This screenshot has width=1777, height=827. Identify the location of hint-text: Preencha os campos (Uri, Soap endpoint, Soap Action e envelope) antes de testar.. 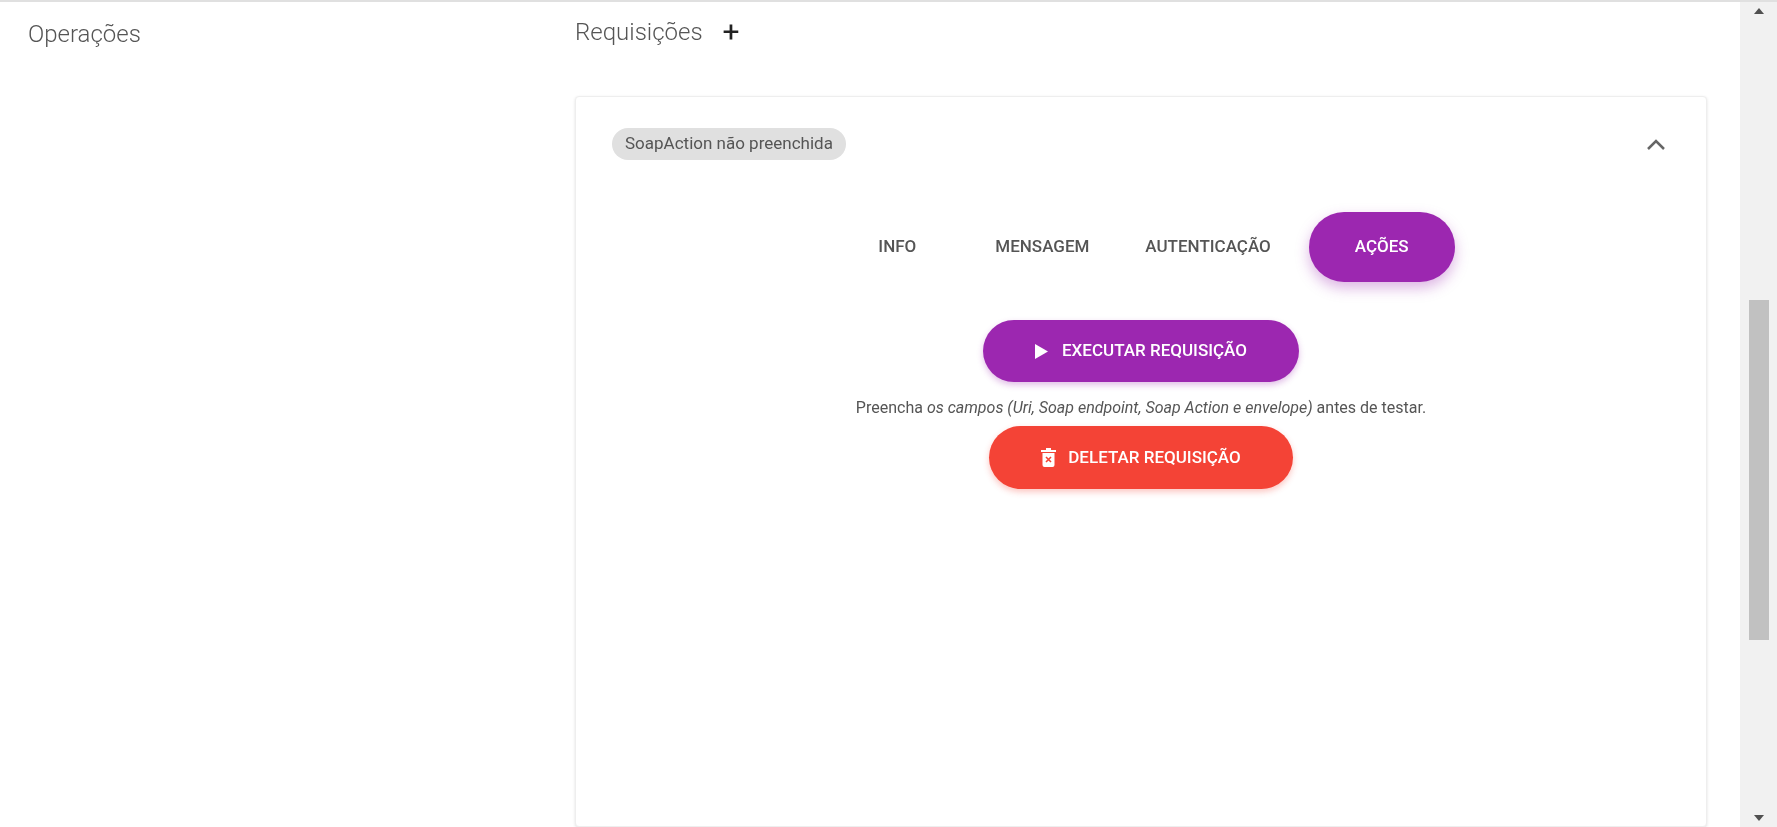
(1141, 408).